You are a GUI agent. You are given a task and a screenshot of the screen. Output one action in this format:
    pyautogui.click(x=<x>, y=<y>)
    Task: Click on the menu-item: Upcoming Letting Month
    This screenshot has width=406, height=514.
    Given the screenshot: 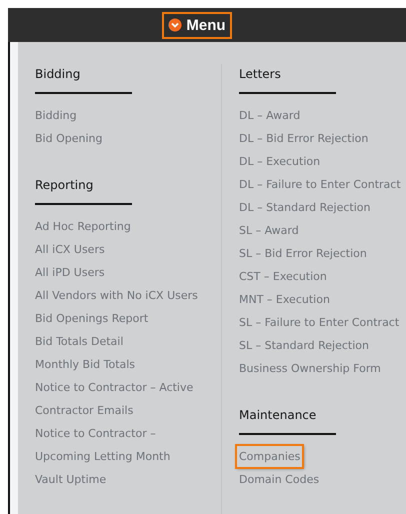 What is the action you would take?
    pyautogui.click(x=102, y=456)
    